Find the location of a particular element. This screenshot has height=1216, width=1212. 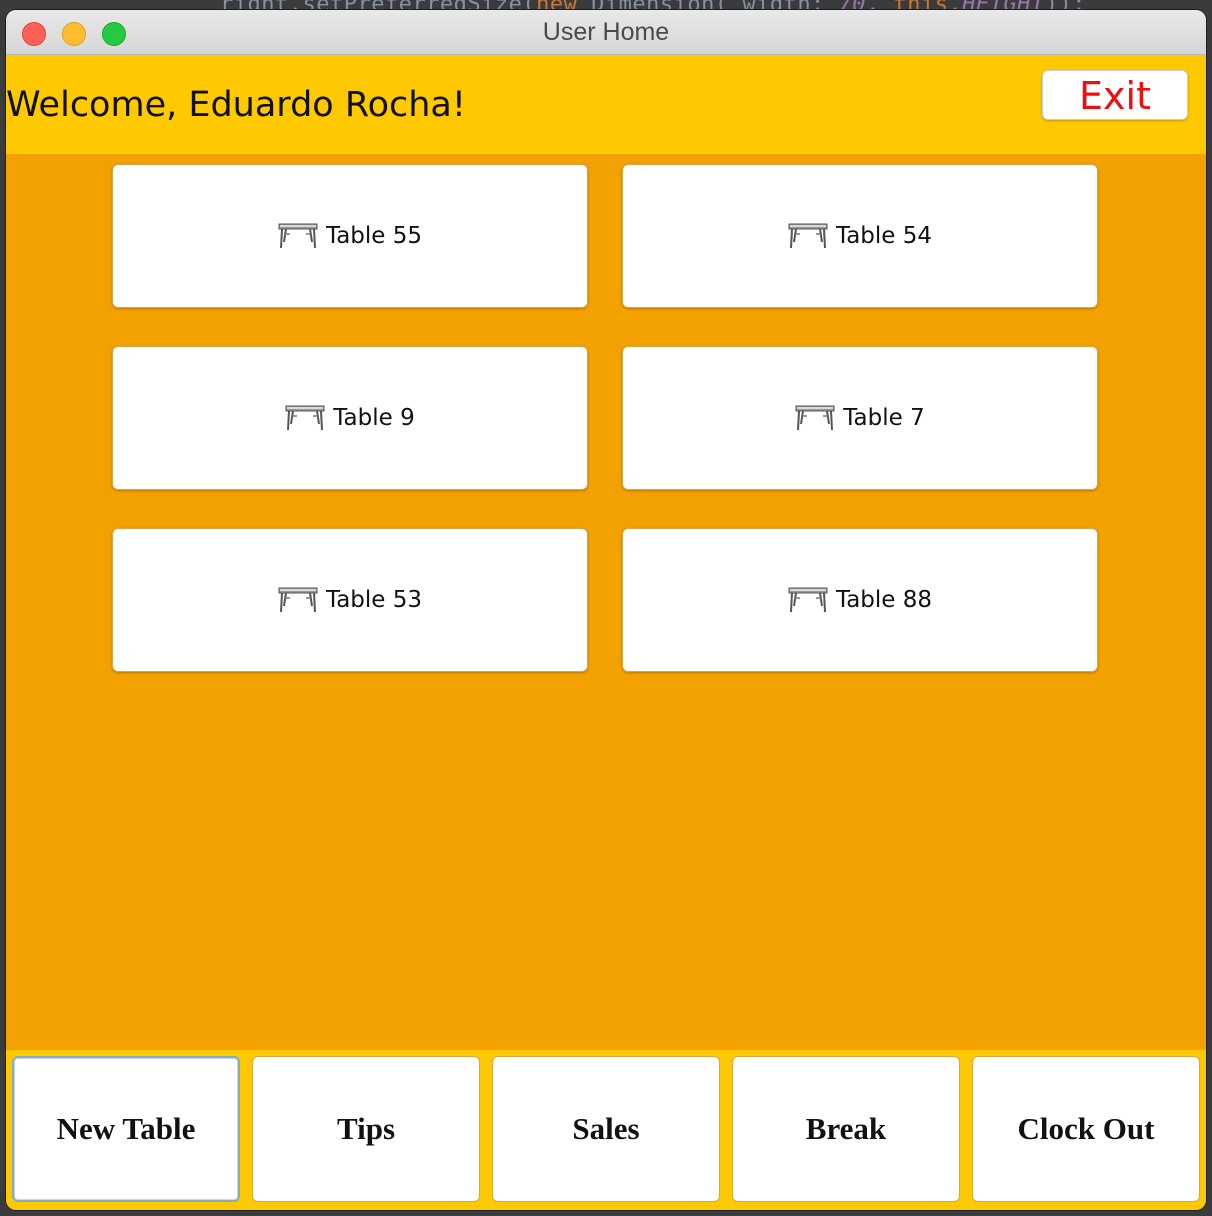

welcome-message: Welcome, Eduardo Rocha! is located at coordinates (236, 105).